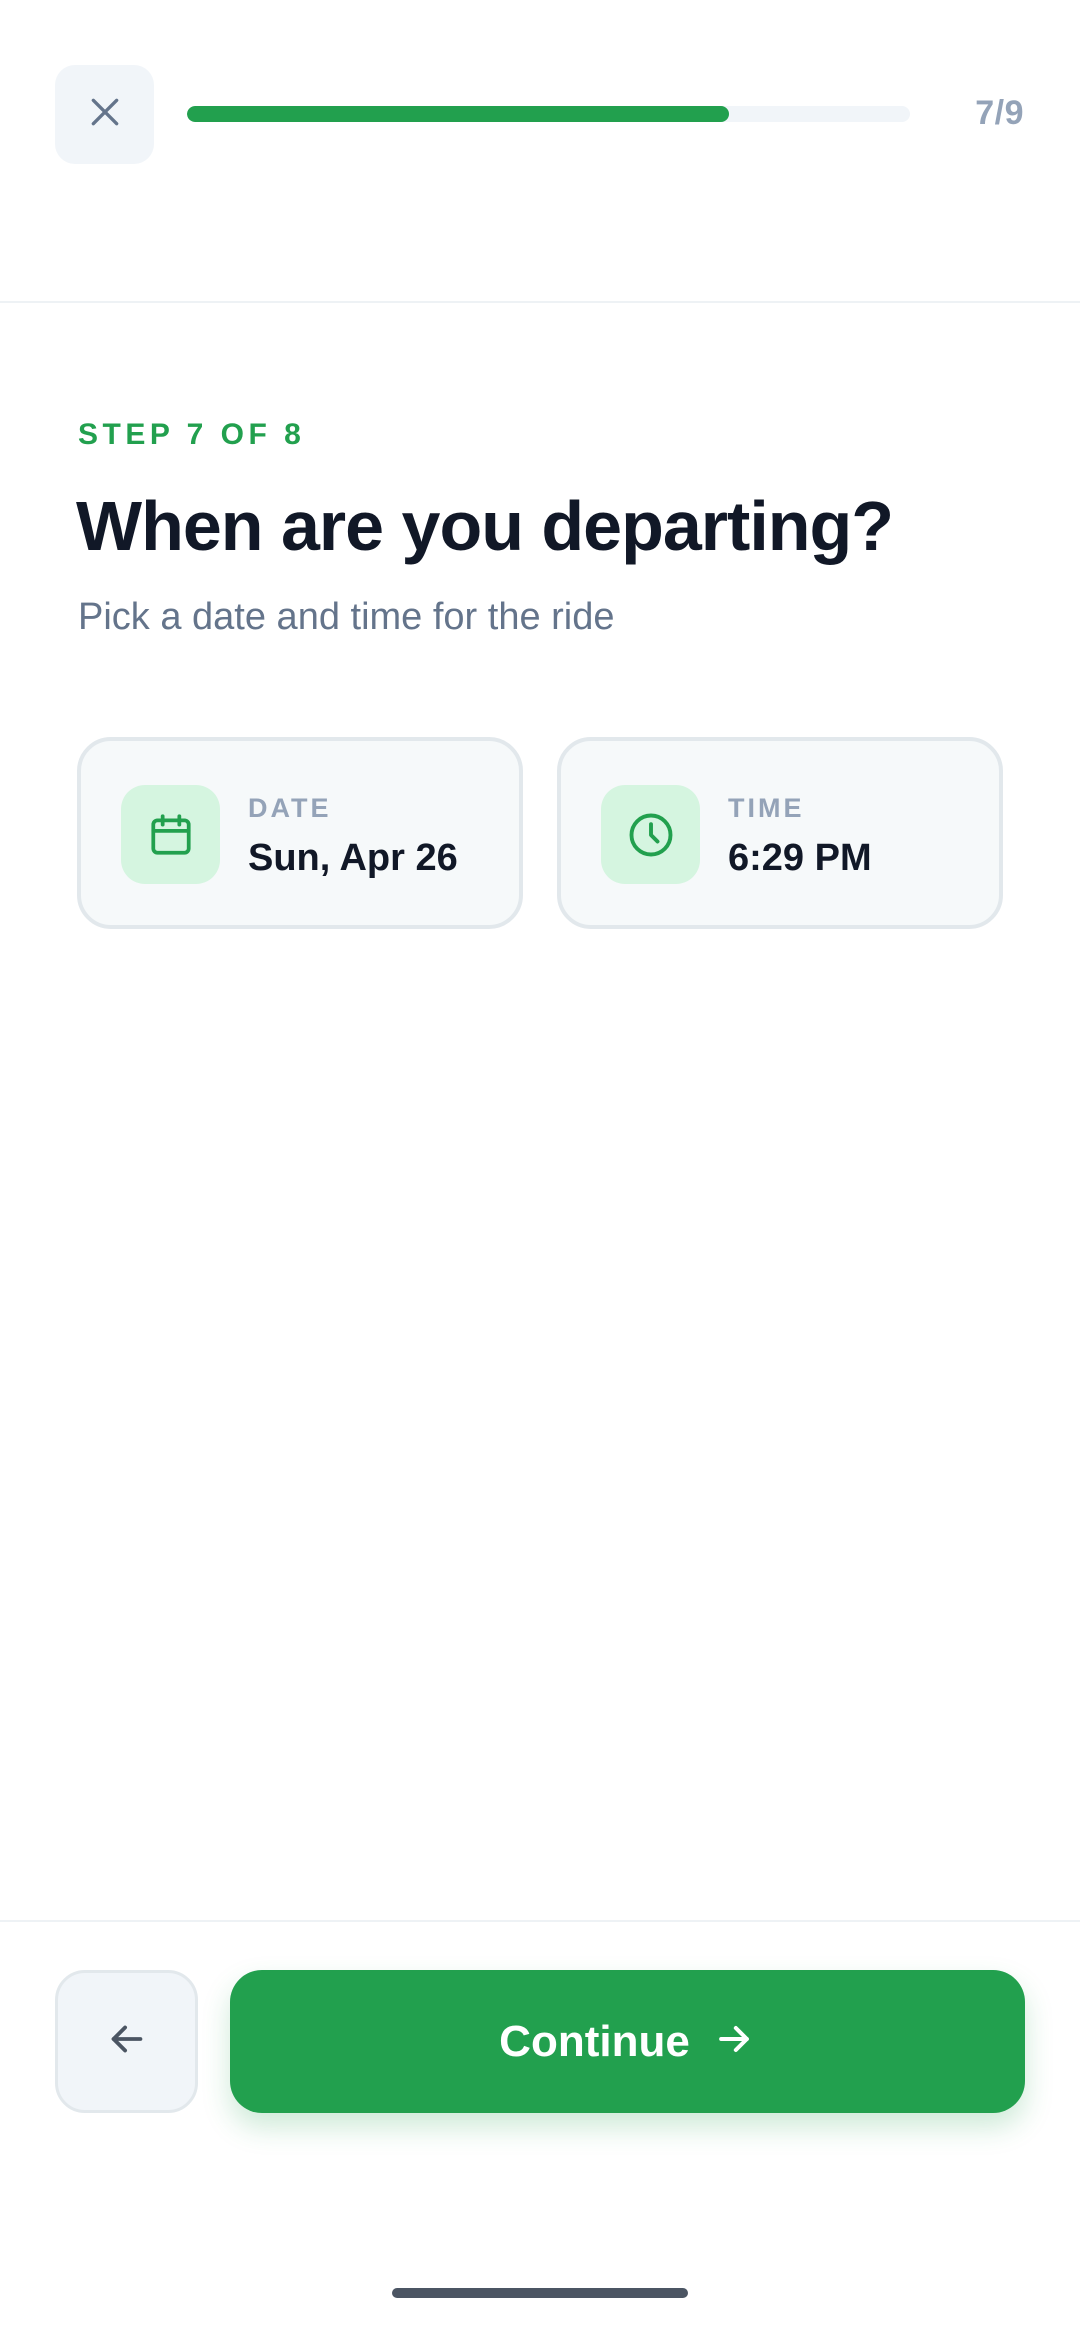 This screenshot has width=1080, height=2327. I want to click on step-eyebrow: STEP 7 OF 8, so click(192, 434).